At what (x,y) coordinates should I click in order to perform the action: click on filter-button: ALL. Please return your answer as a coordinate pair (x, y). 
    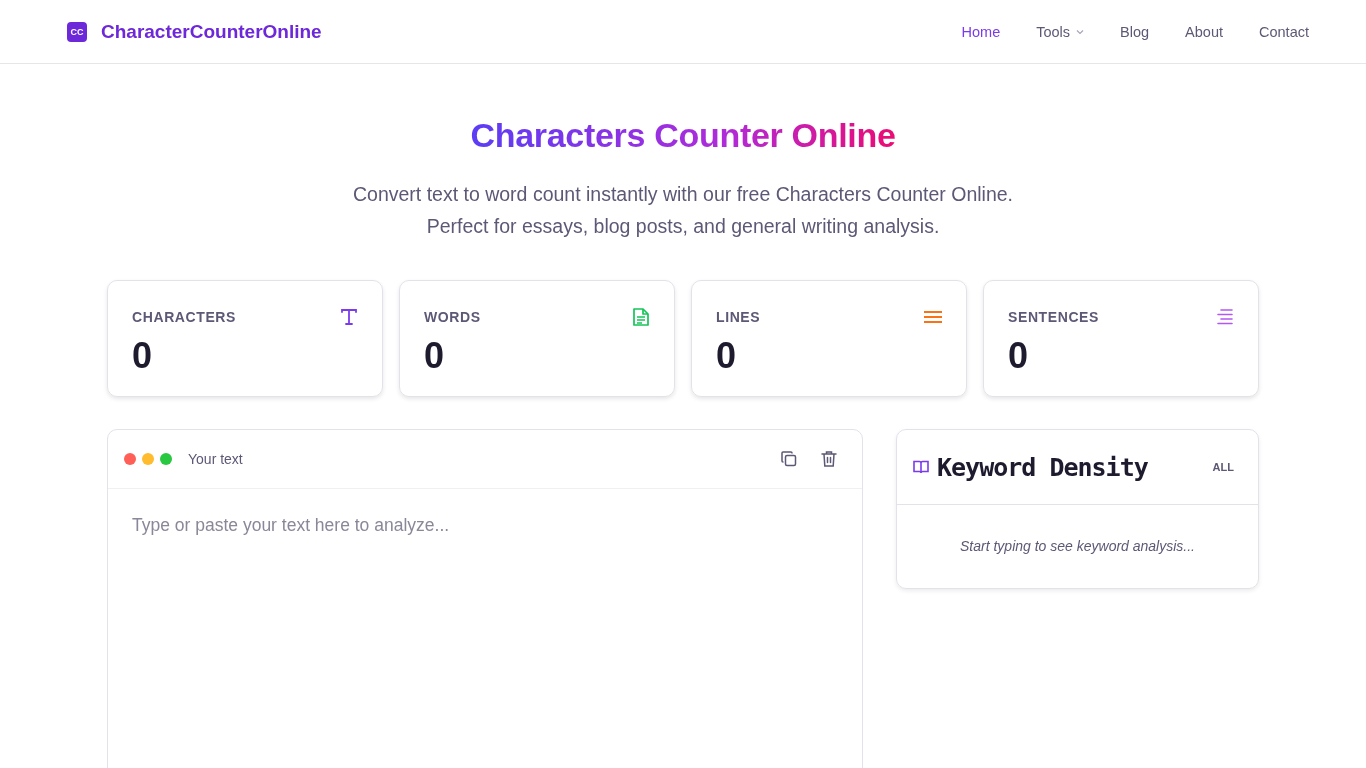
    Looking at the image, I should click on (1223, 467).